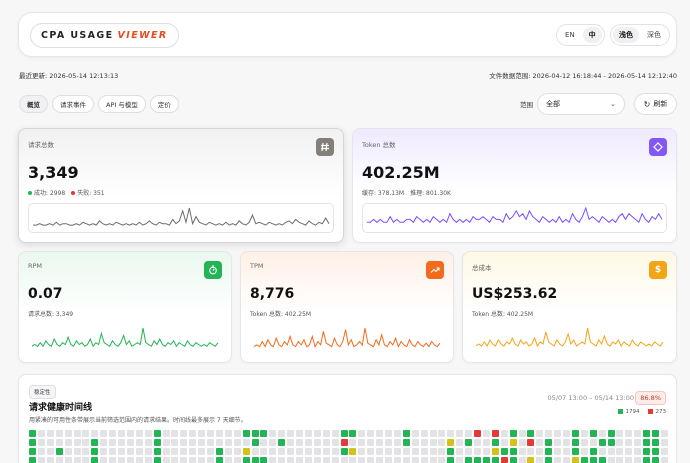 This screenshot has height=463, width=690. Describe the element at coordinates (104, 35) in the screenshot. I see `app-brand: CPA USAGE VIEWER` at that location.